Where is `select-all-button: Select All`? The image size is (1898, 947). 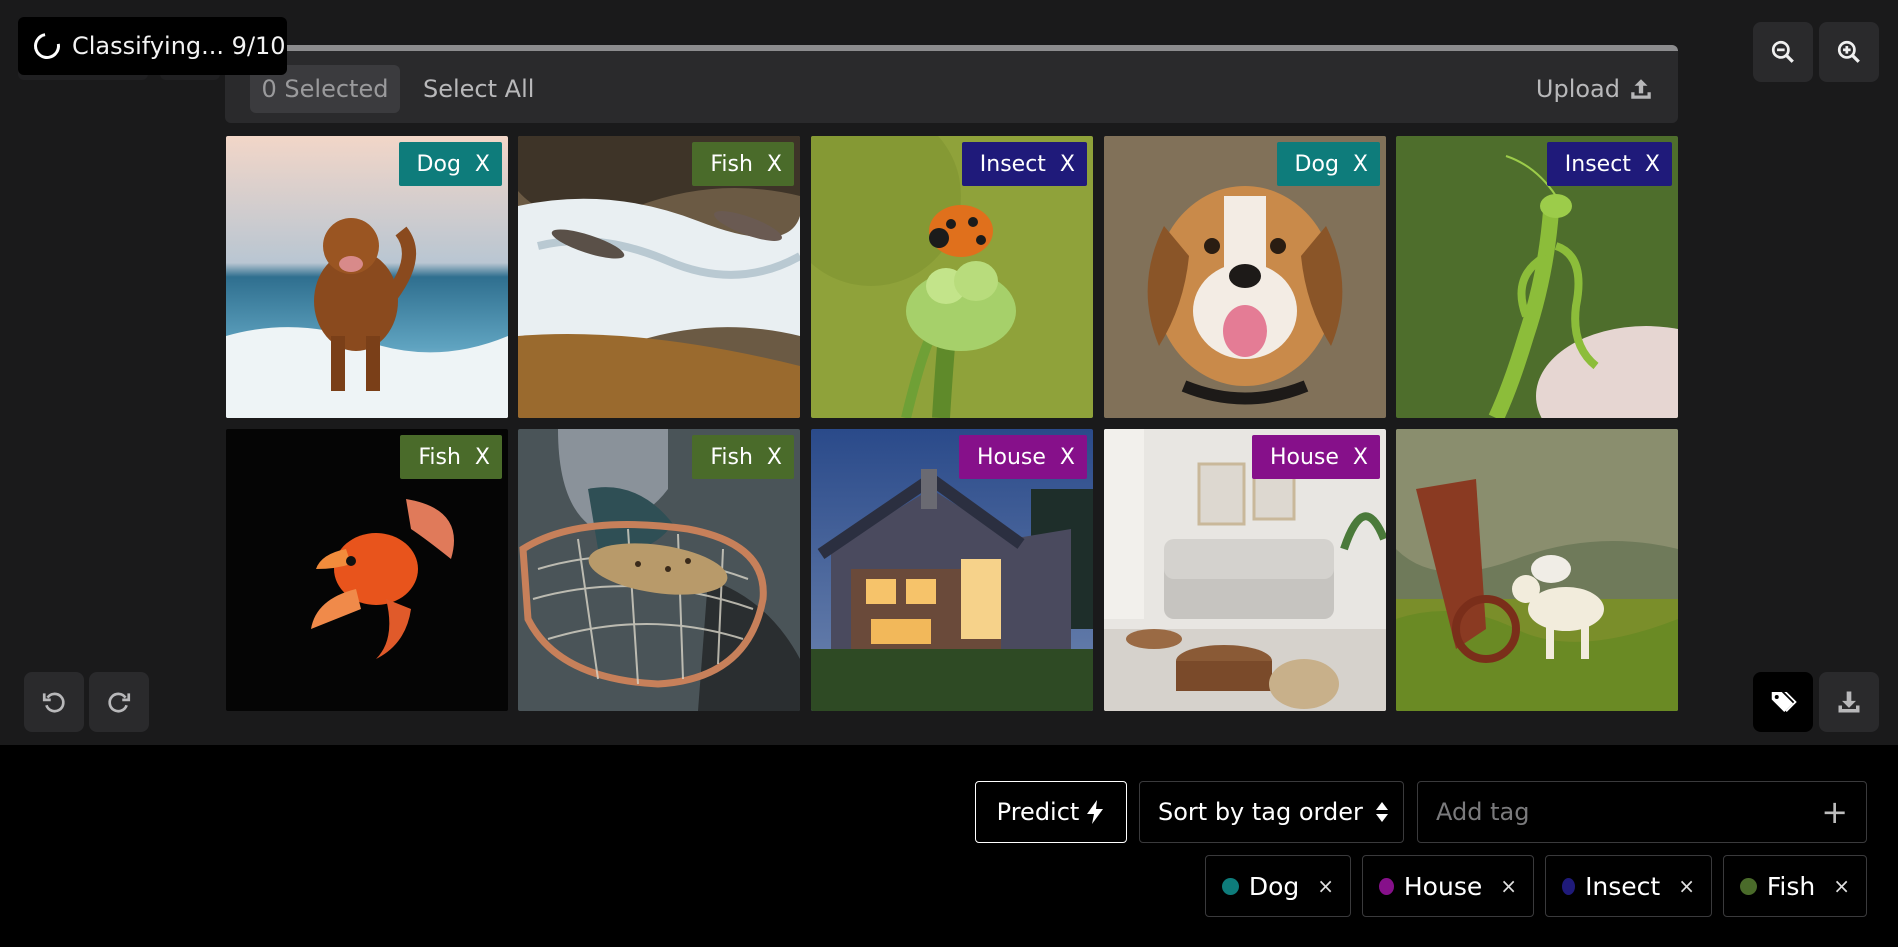 select-all-button: Select All is located at coordinates (478, 89).